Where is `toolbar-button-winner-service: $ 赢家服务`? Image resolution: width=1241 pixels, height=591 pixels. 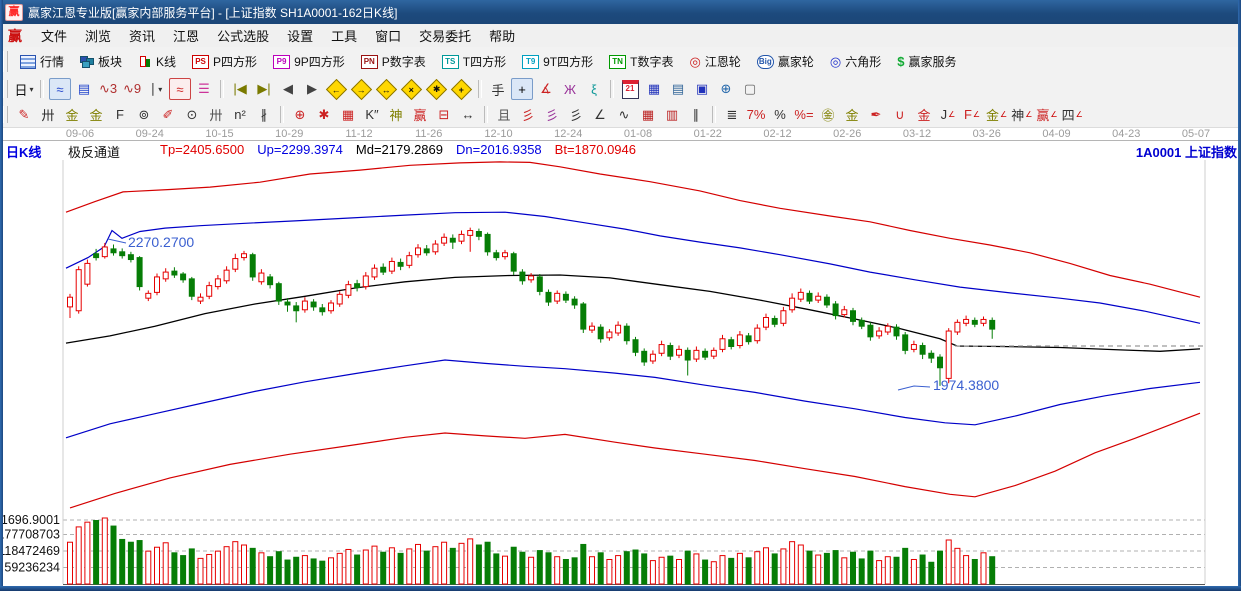 toolbar-button-winner-service: $ 赢家服务 is located at coordinates (926, 61).